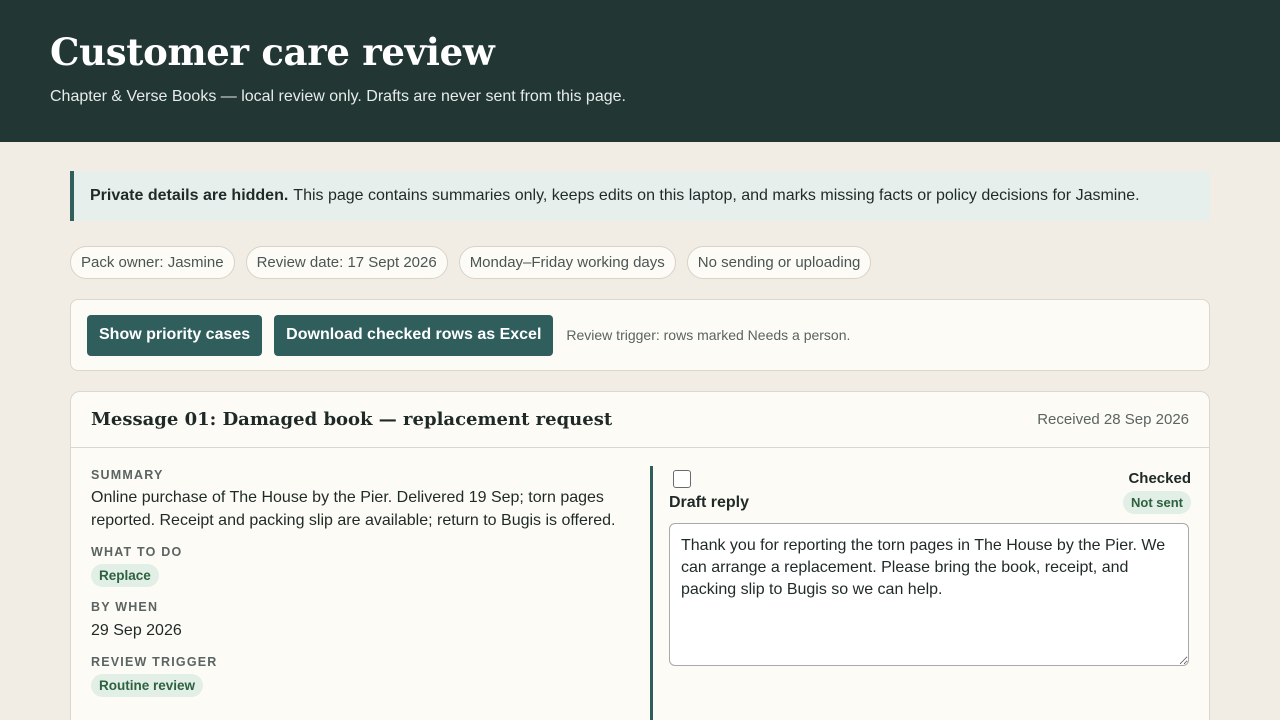  Describe the element at coordinates (175, 335) in the screenshot. I see `show-priority-cases-button: Show priority cases` at that location.